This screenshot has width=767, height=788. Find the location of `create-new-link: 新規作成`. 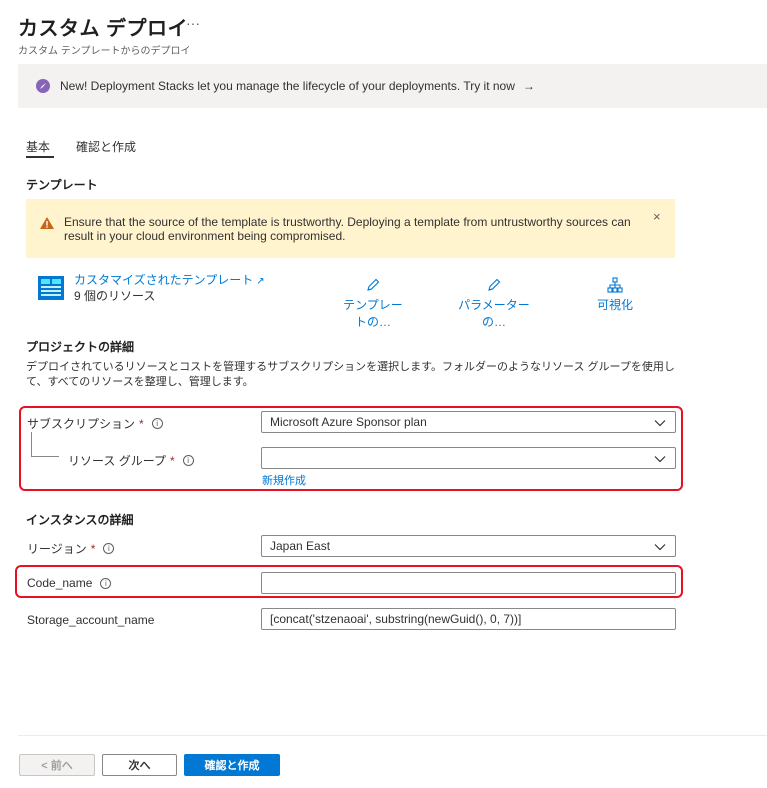

create-new-link: 新規作成 is located at coordinates (284, 480).